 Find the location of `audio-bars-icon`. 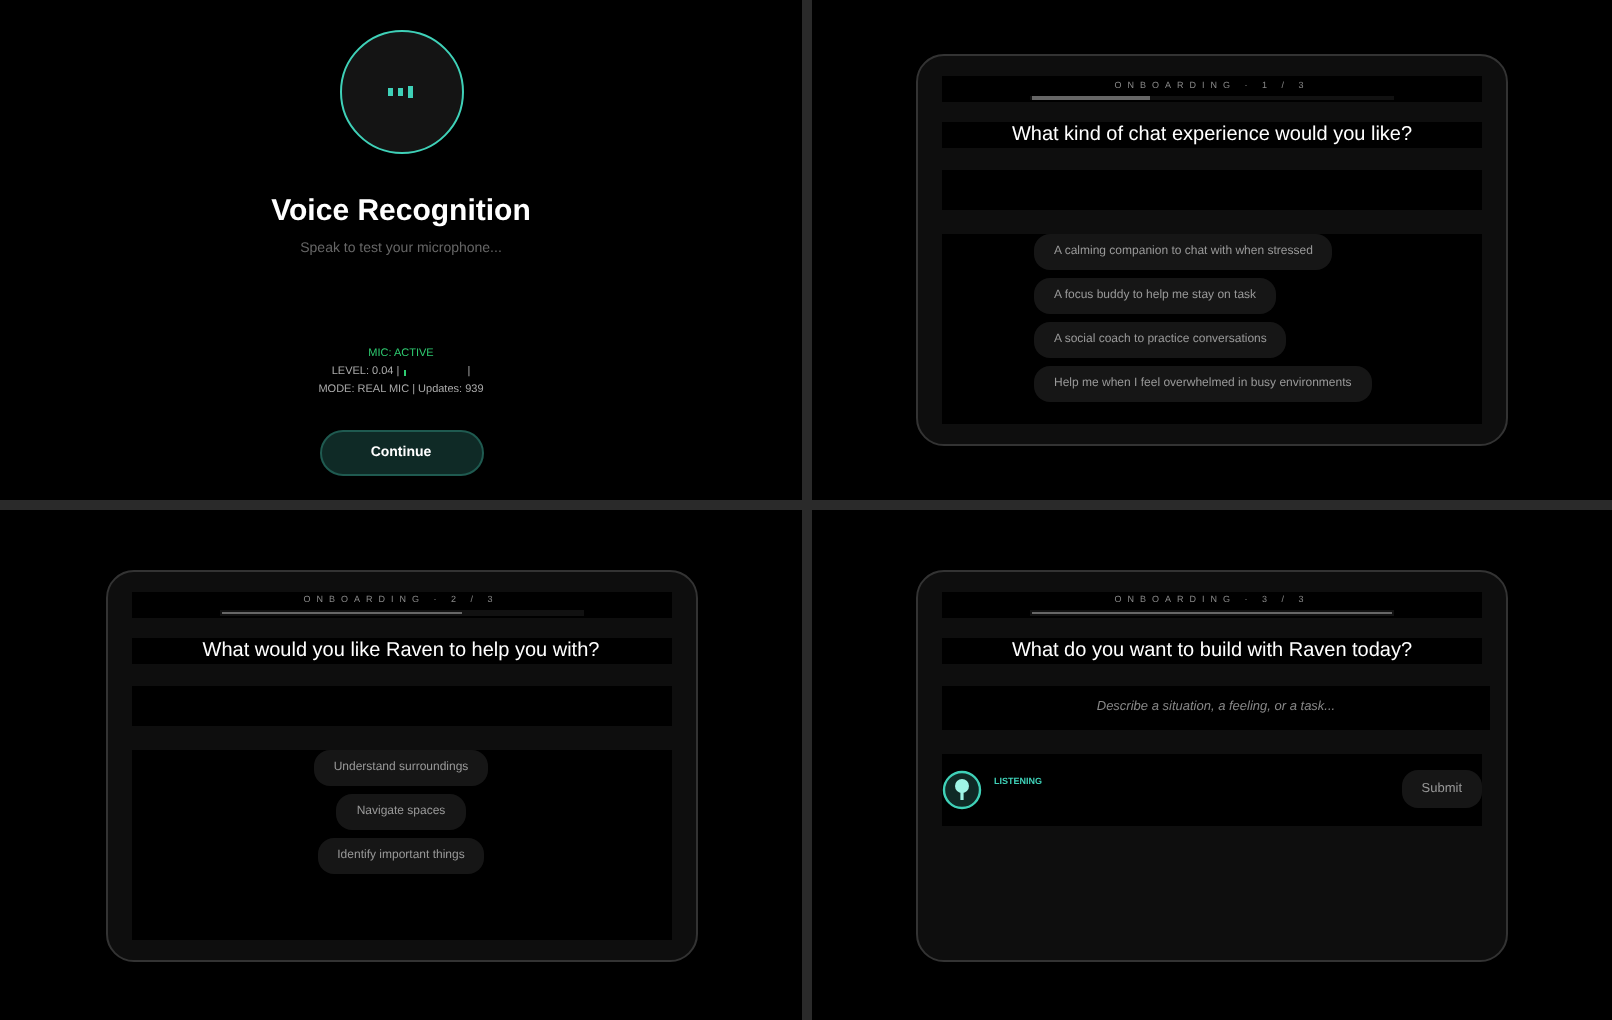

audio-bars-icon is located at coordinates (401, 92).